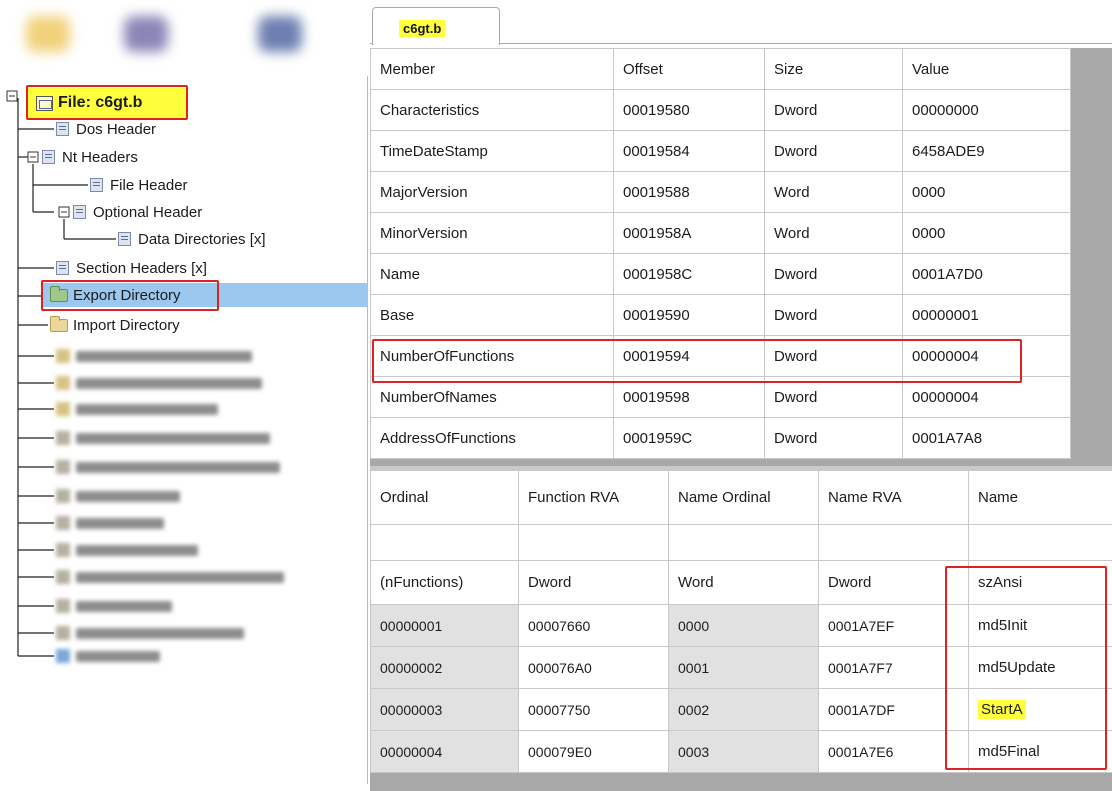 This screenshot has height=791, width=1112. What do you see at coordinates (833, 69) in the screenshot?
I see `column-header-size: Size` at bounding box center [833, 69].